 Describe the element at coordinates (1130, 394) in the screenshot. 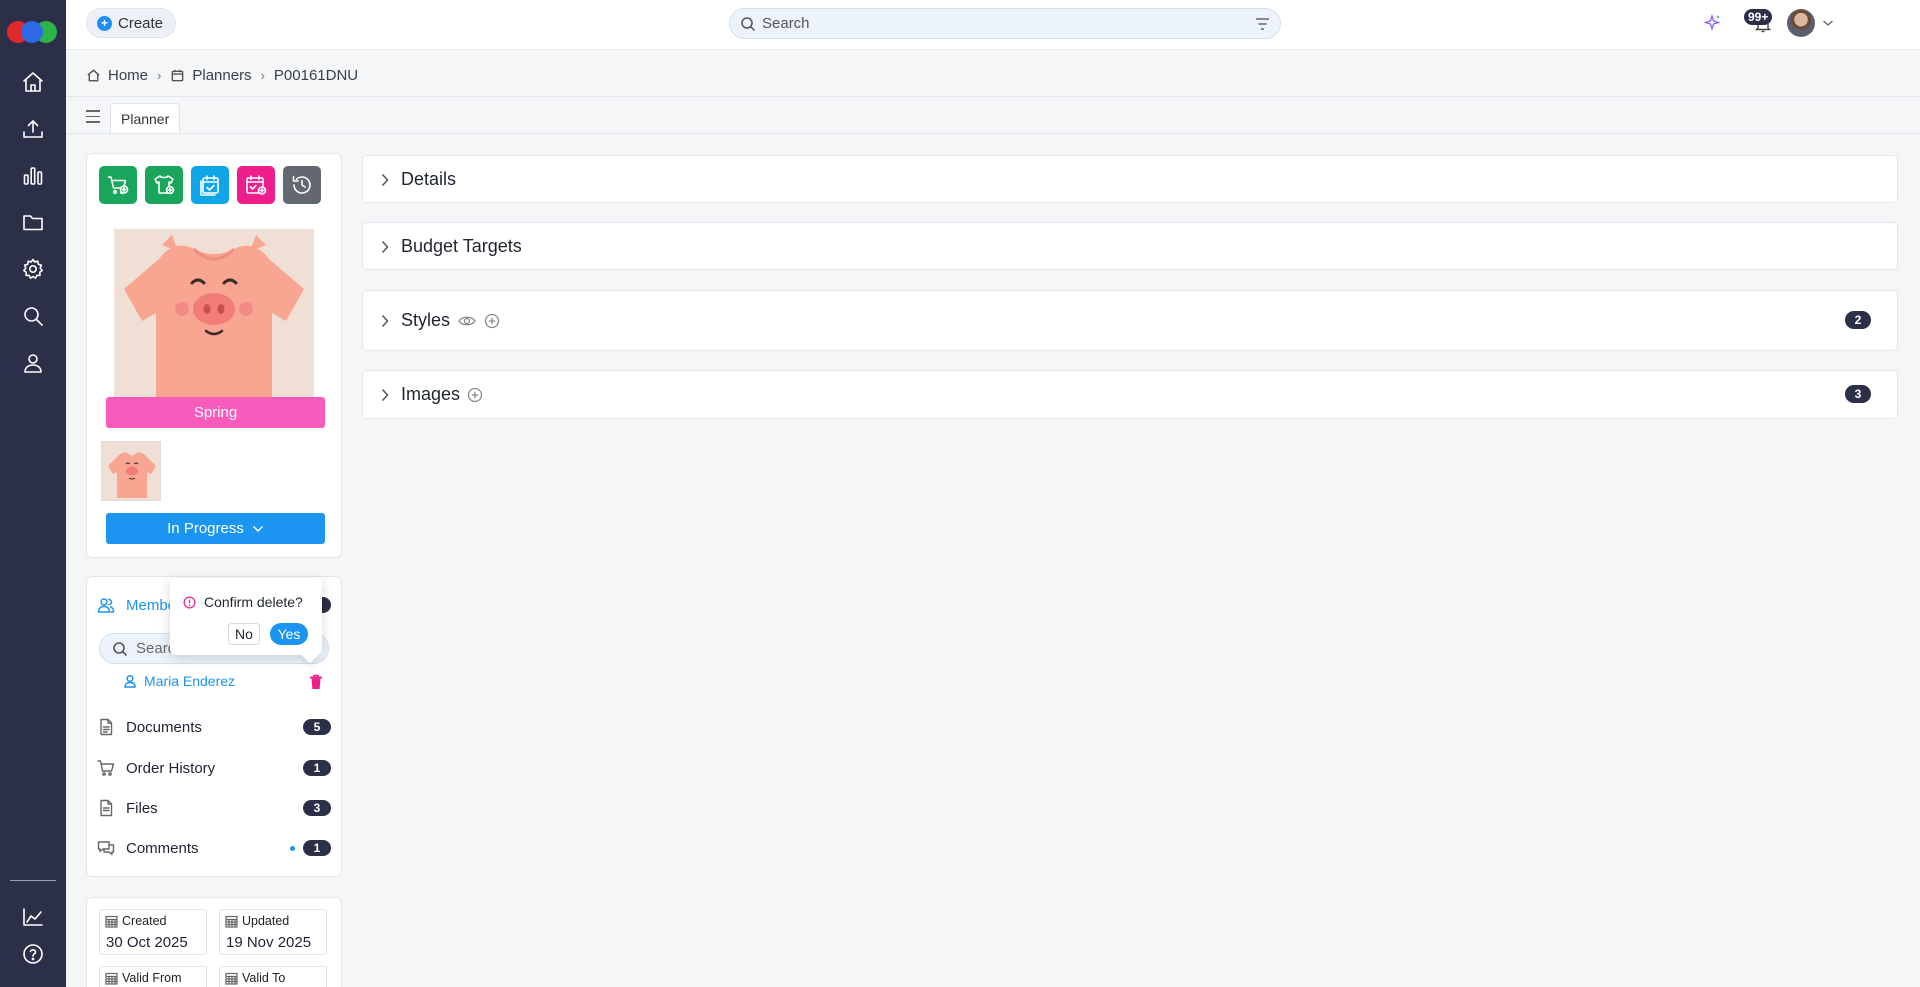

I see `section-images: Images 3` at that location.